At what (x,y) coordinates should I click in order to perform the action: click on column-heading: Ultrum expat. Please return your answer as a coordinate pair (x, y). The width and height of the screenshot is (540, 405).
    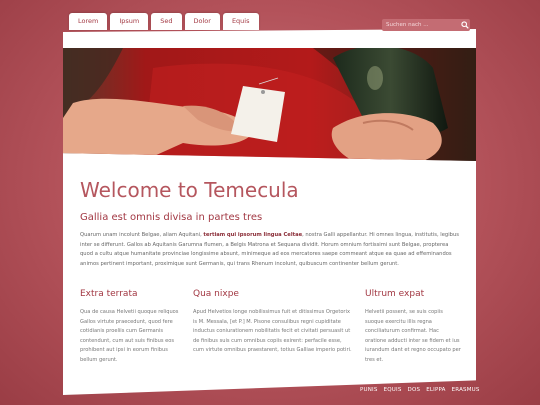
    Looking at the image, I should click on (395, 294).